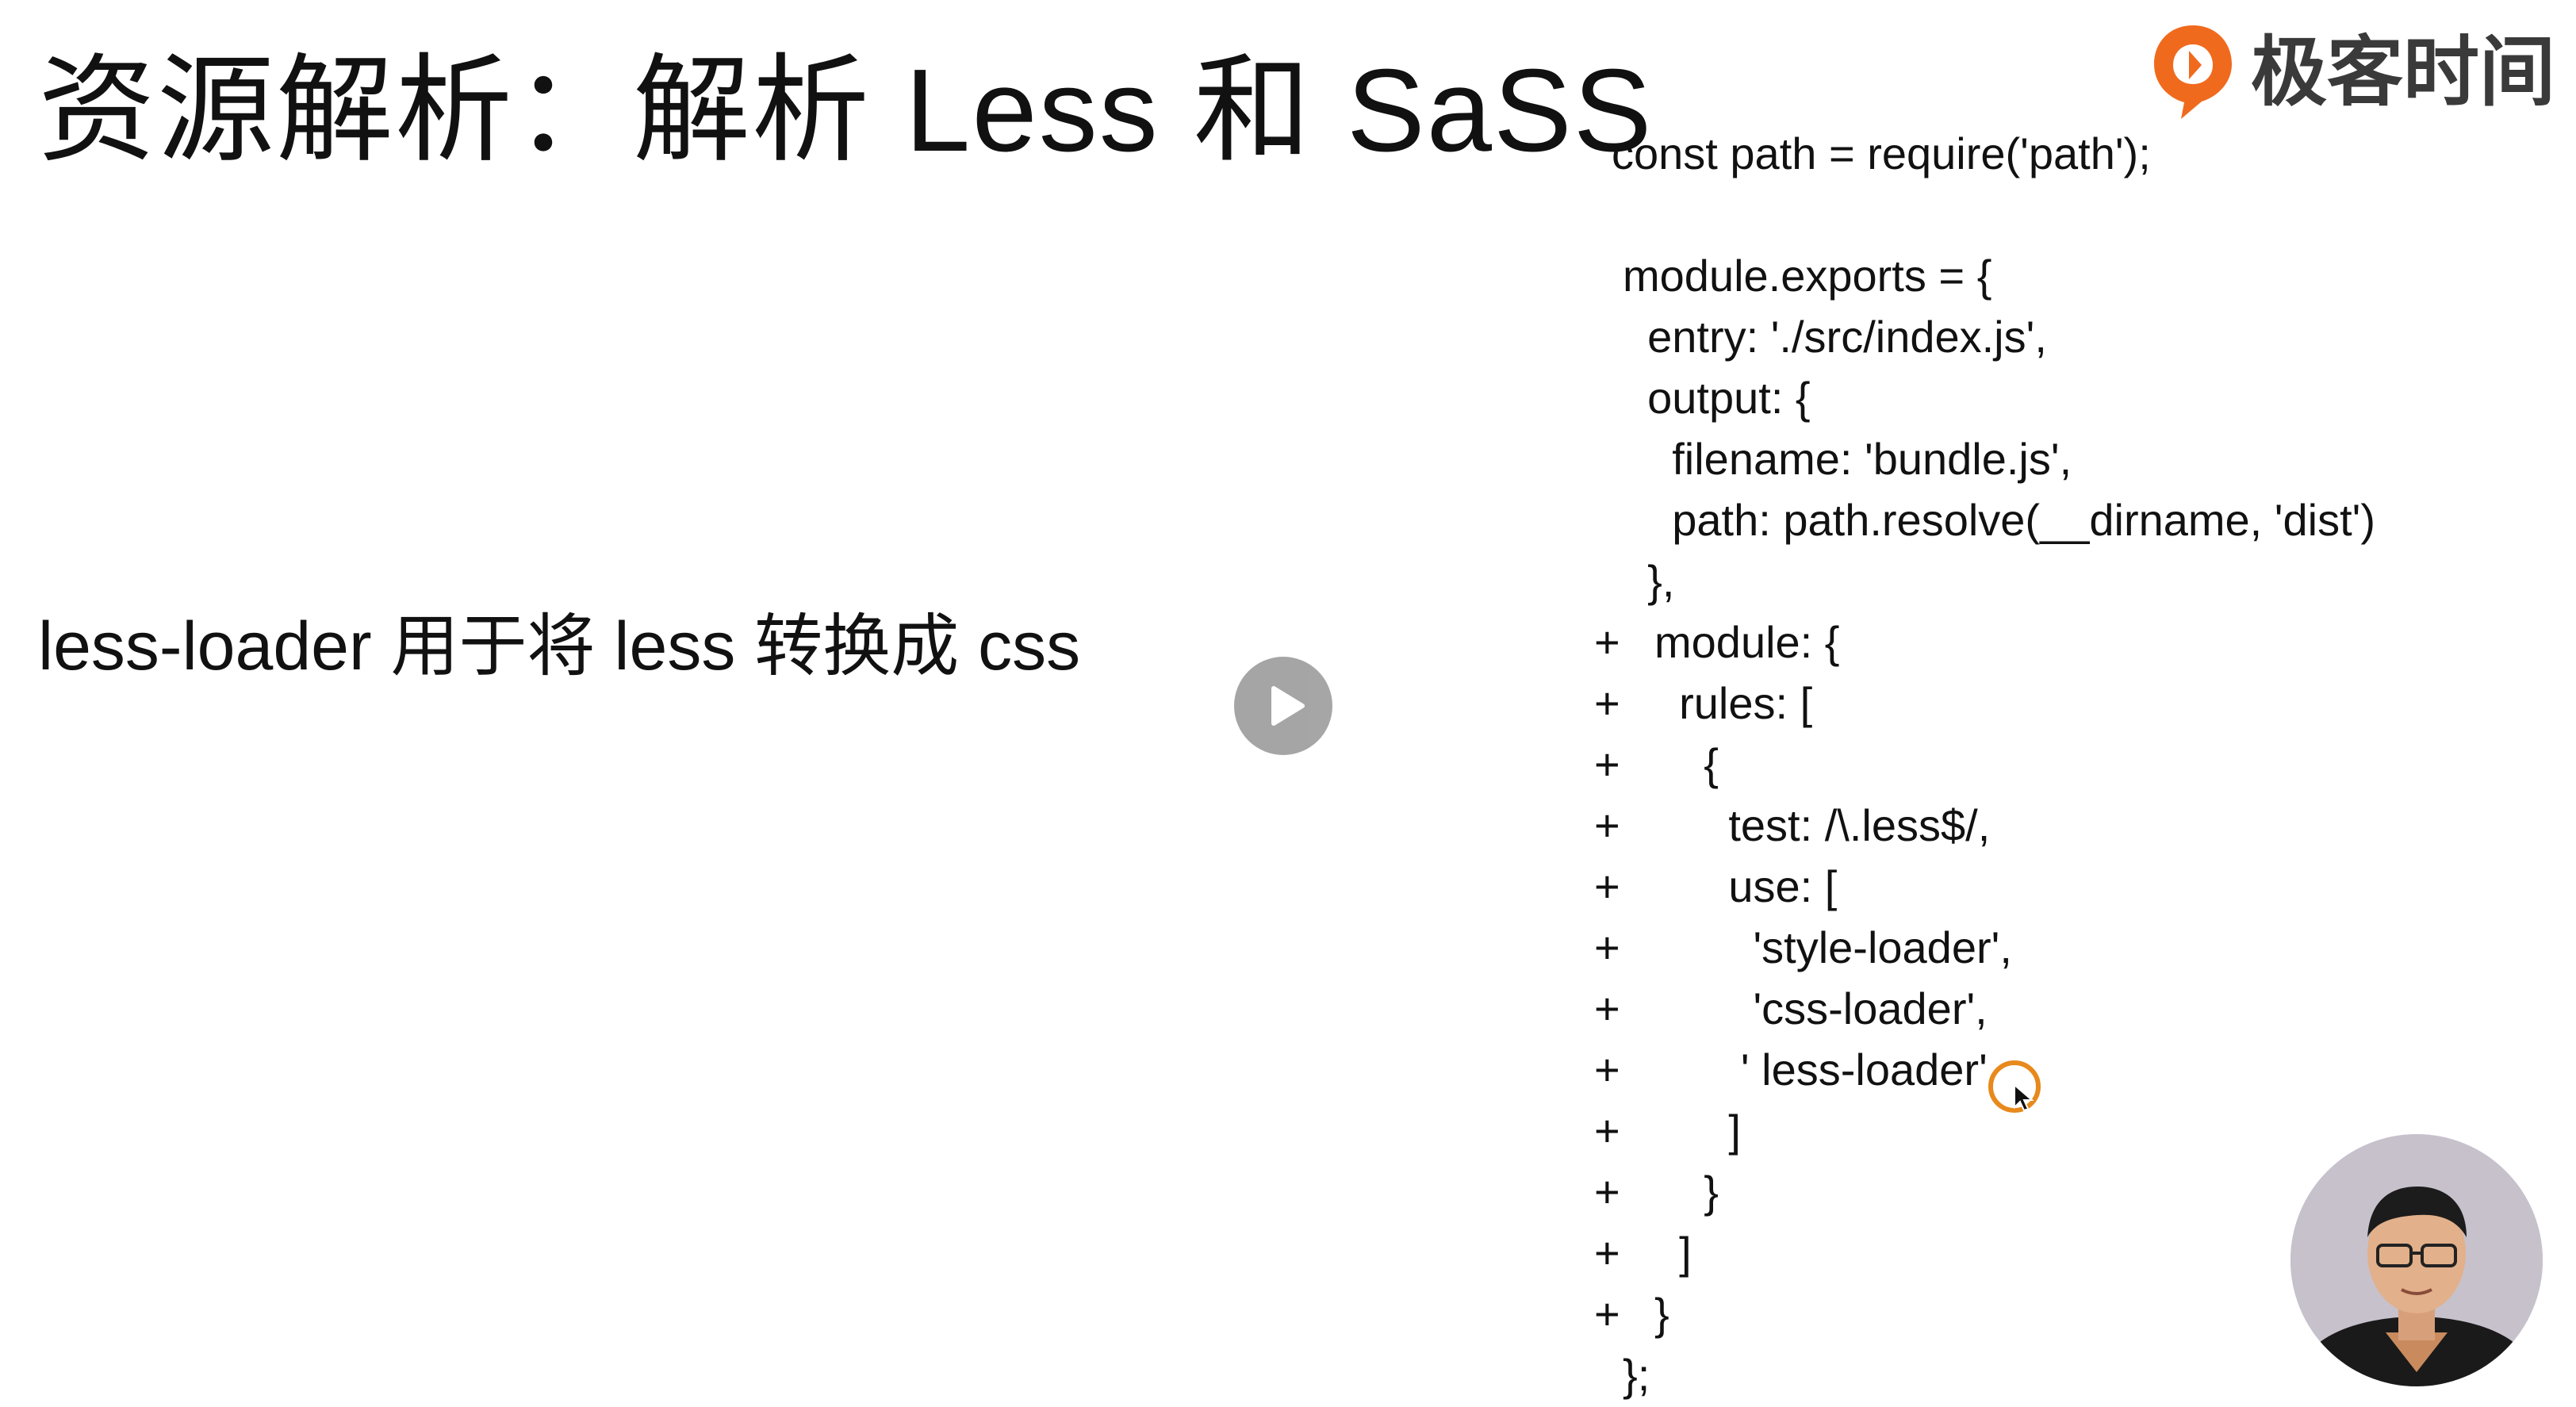  Describe the element at coordinates (2078, 642) in the screenshot. I see `code-line: + module: {` at that location.